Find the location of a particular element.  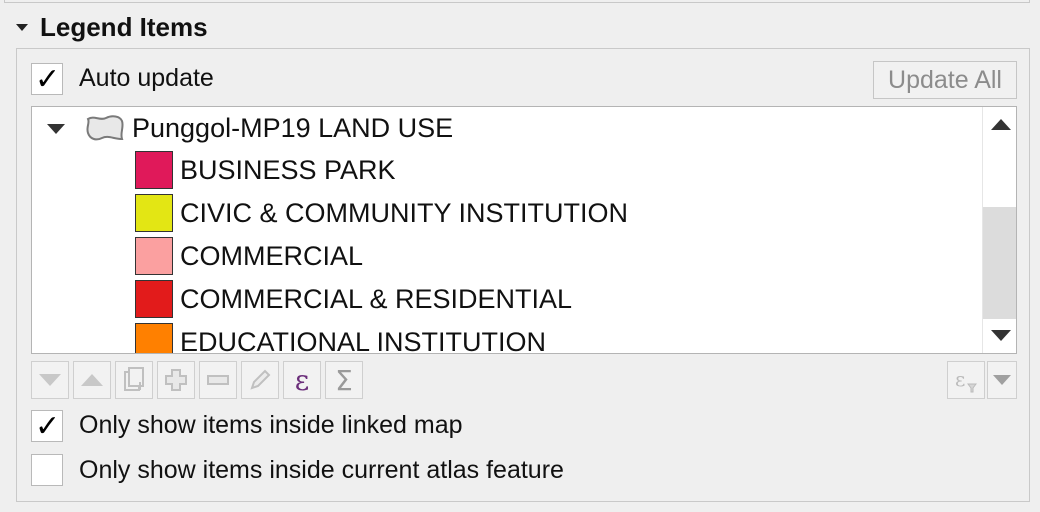

legend-item-label: BUSINESS PARK is located at coordinates (288, 170).